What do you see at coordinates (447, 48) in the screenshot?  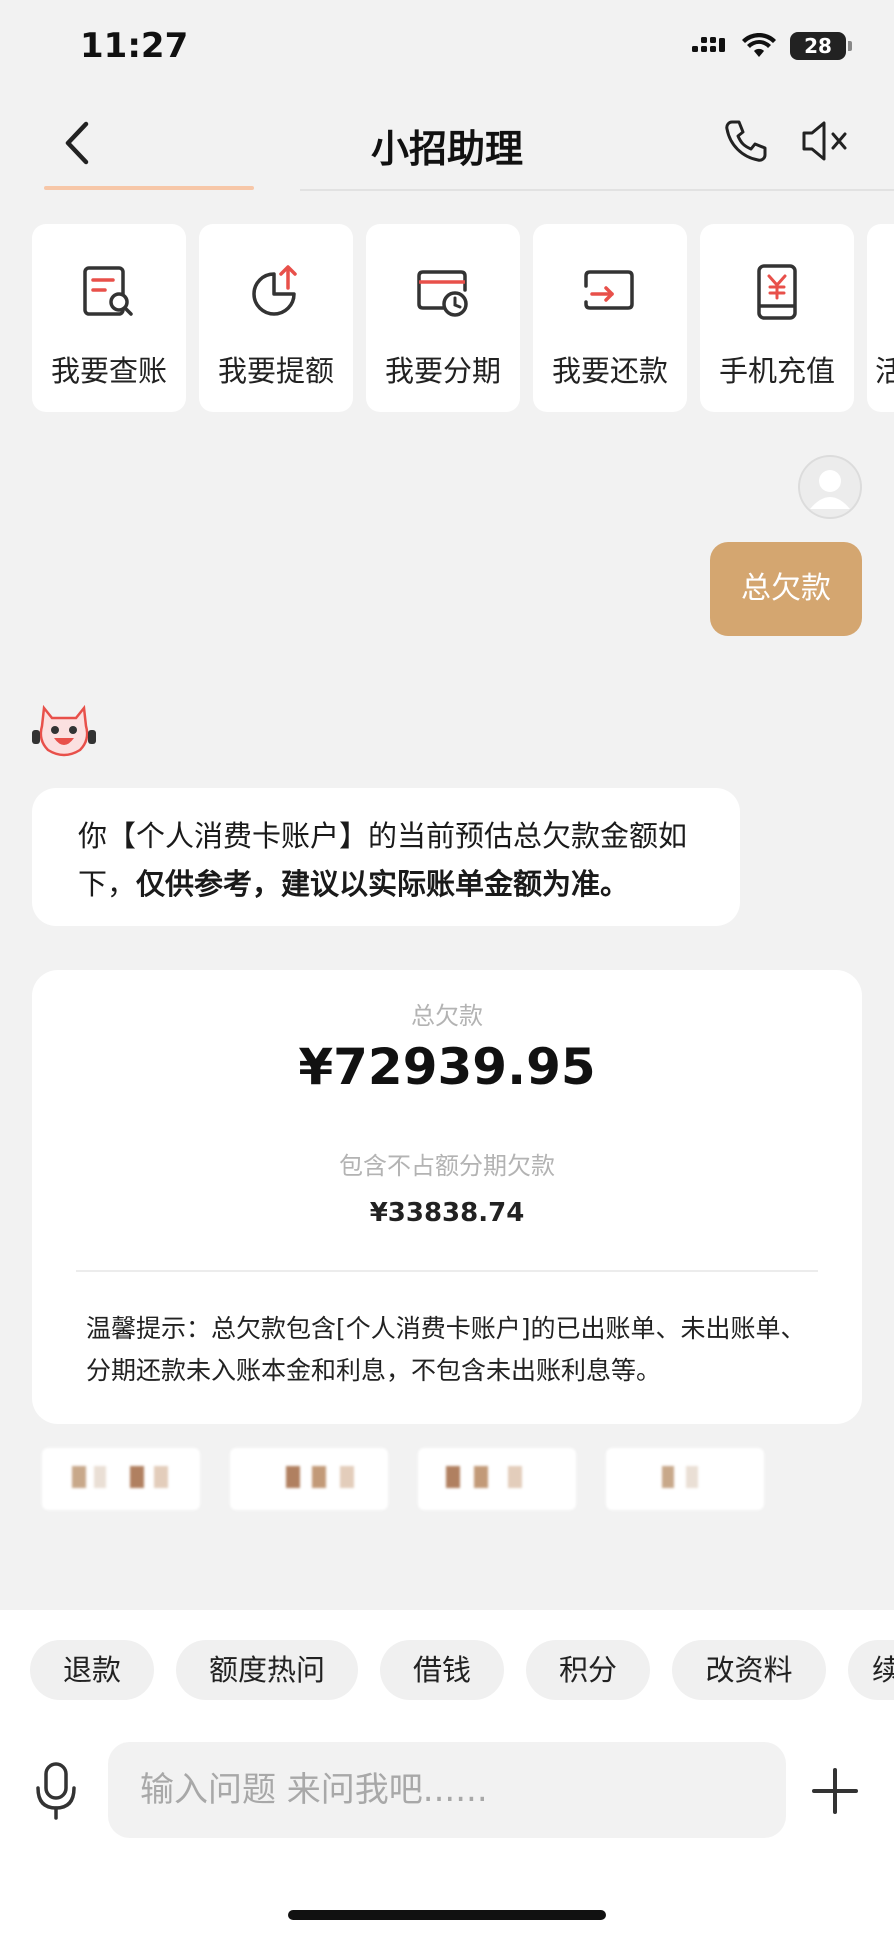 I see `status-bar: 11:27 28` at bounding box center [447, 48].